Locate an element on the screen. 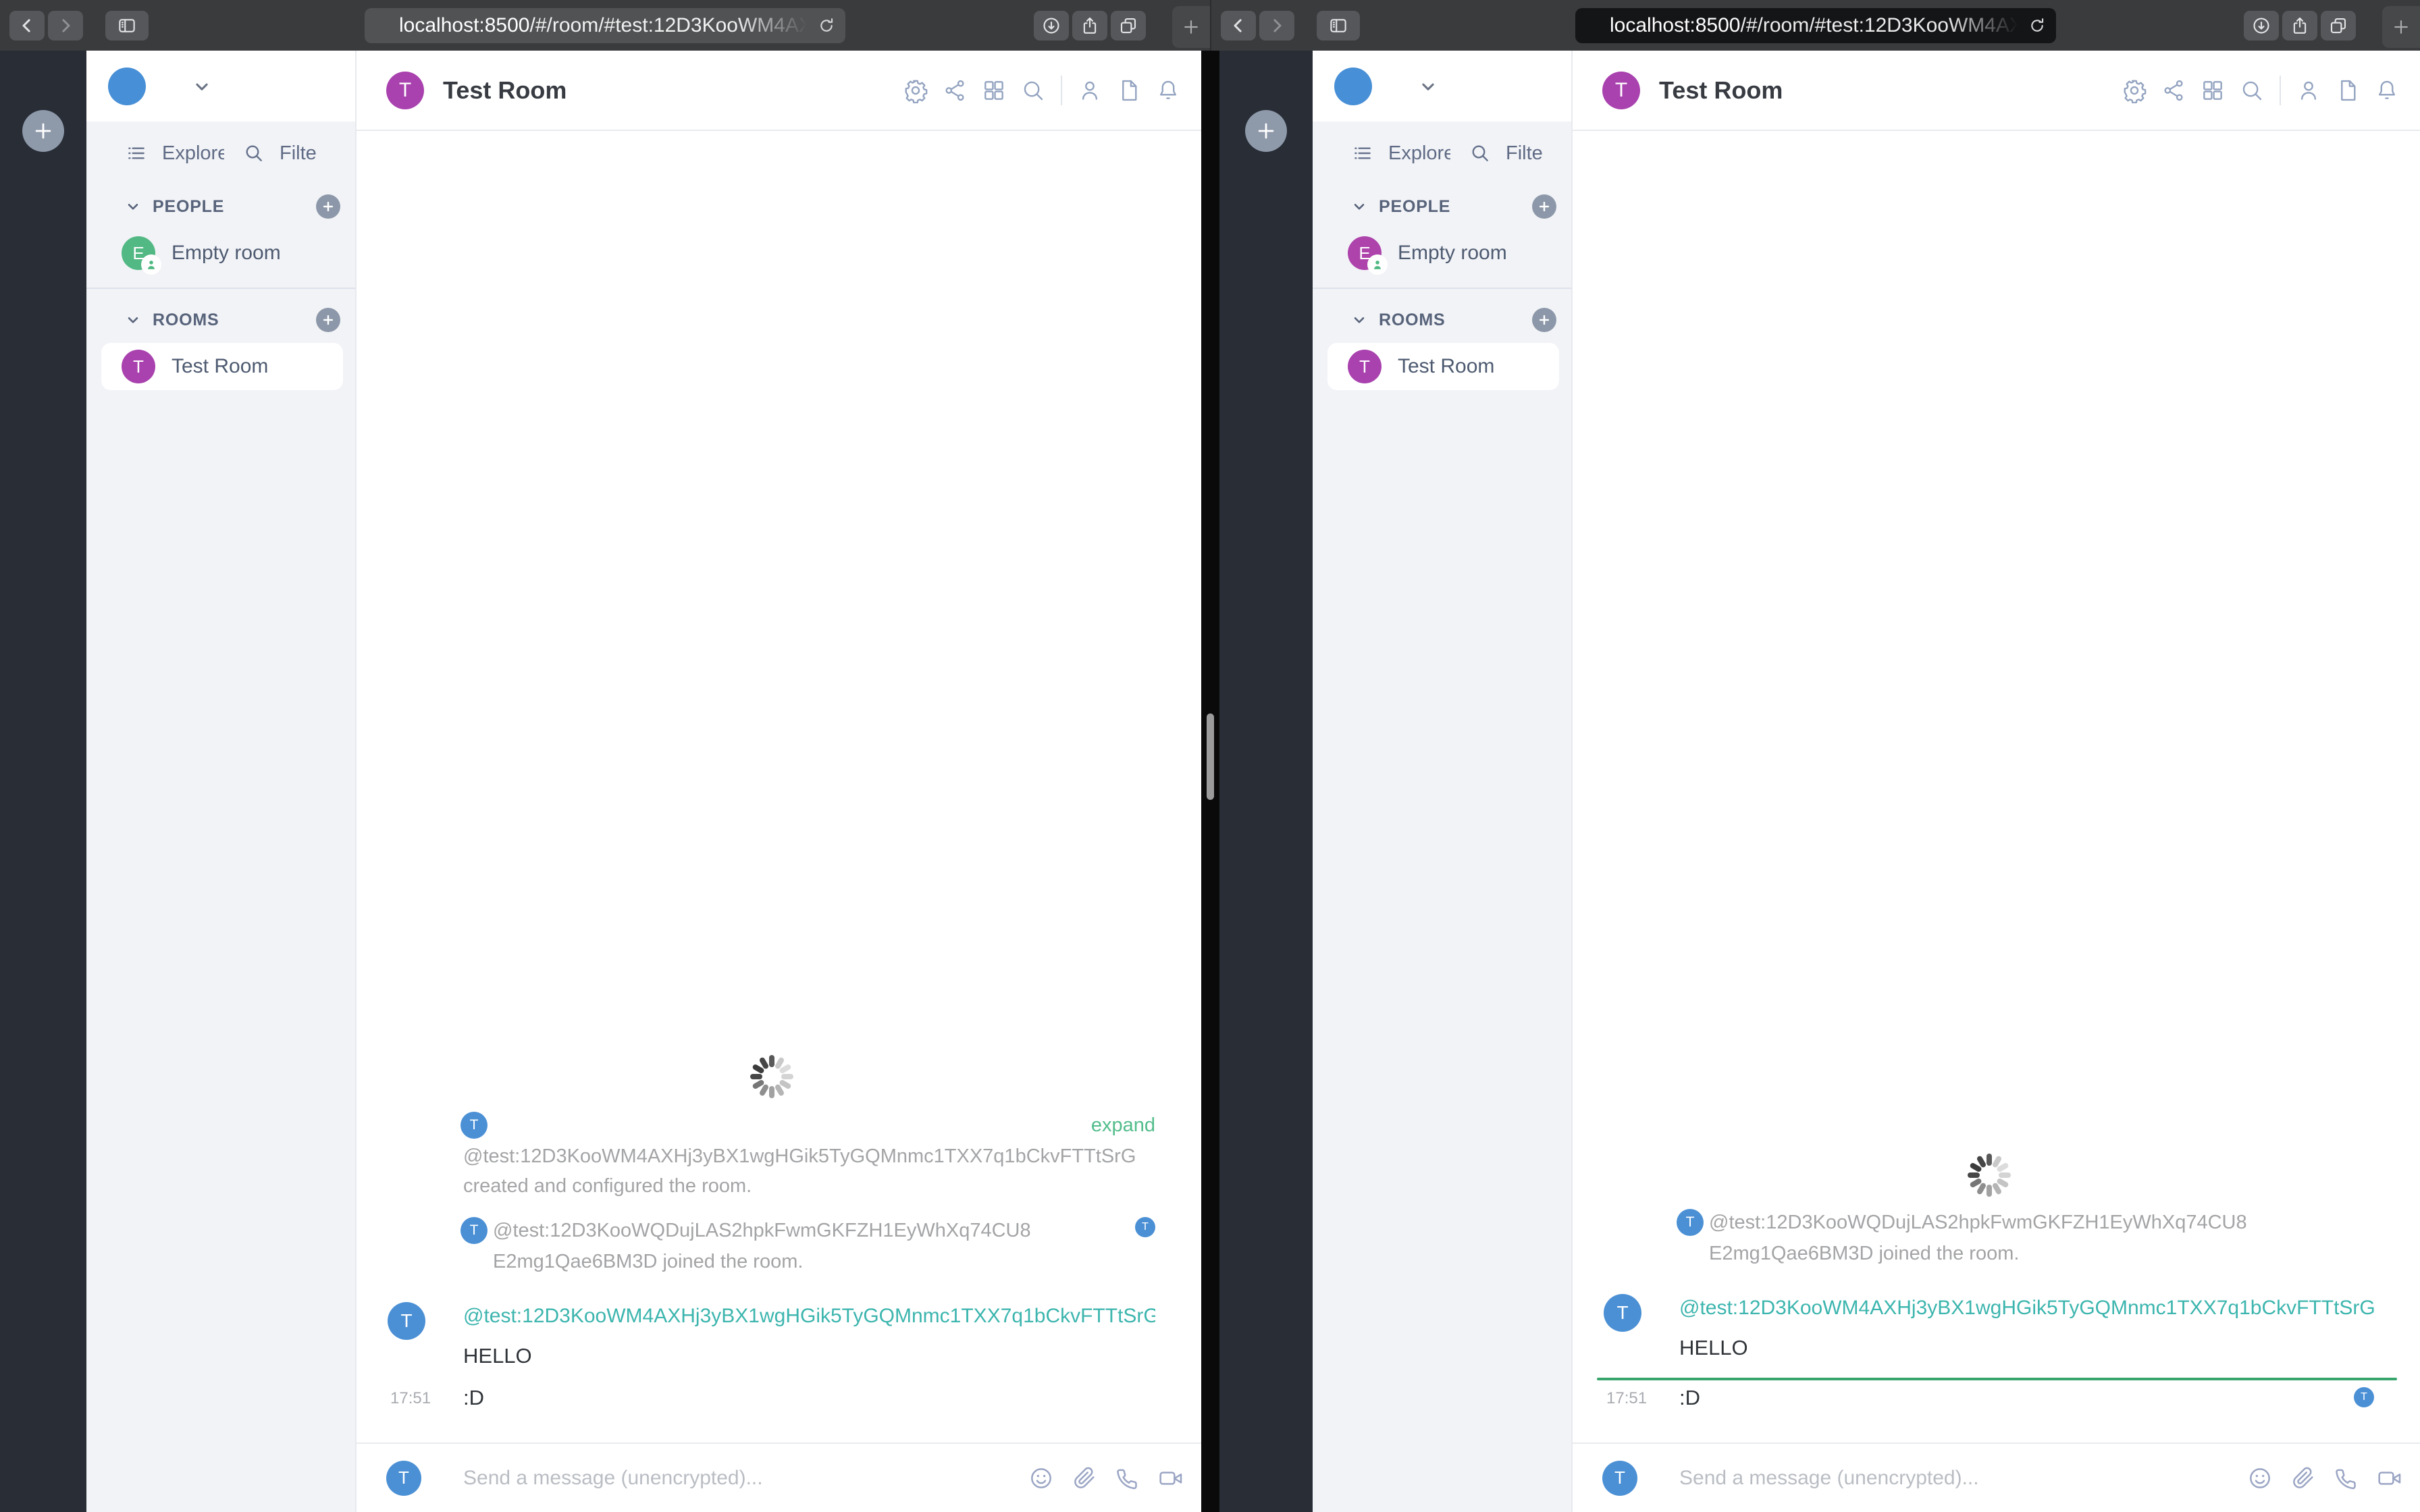  sidebar-icon is located at coordinates (127, 25).